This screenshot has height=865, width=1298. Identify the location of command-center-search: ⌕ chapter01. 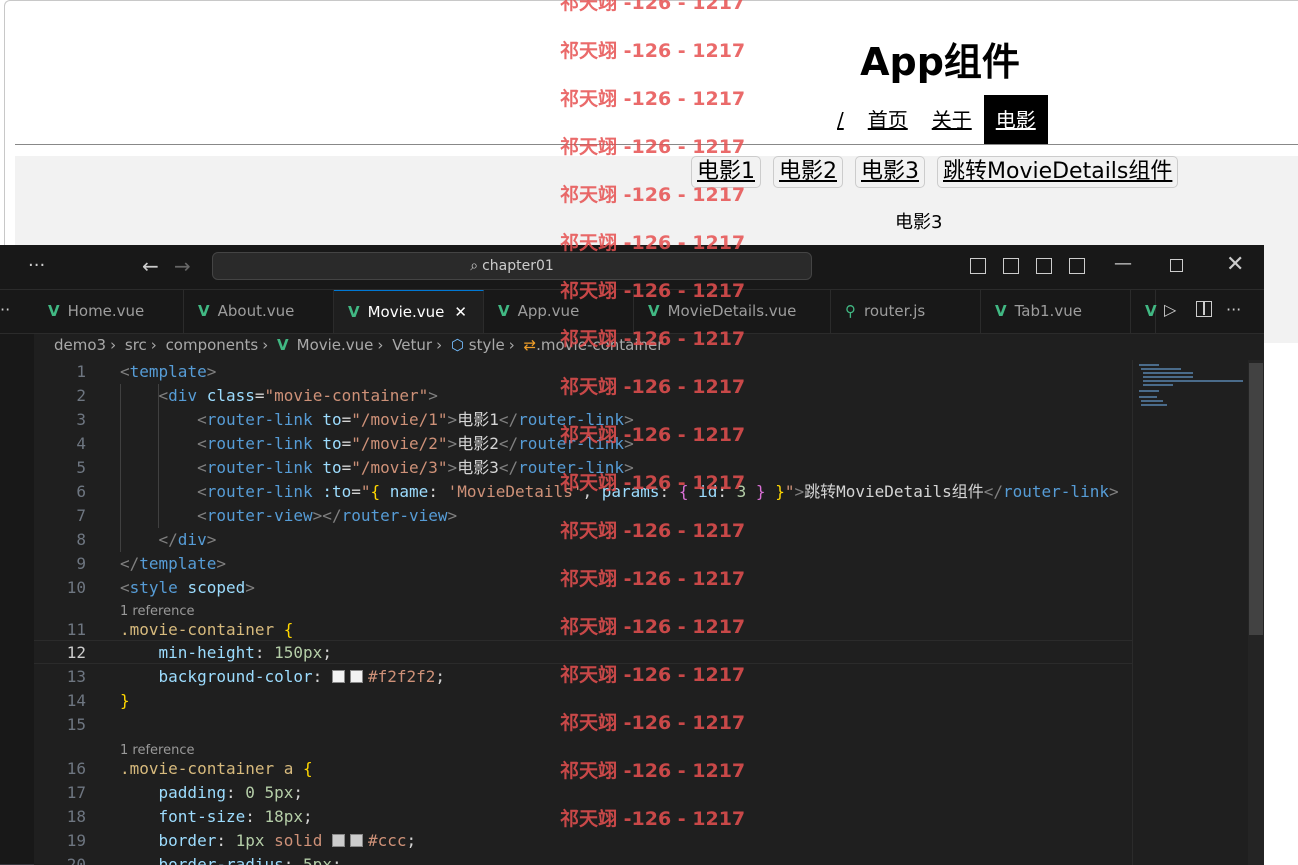
(512, 266).